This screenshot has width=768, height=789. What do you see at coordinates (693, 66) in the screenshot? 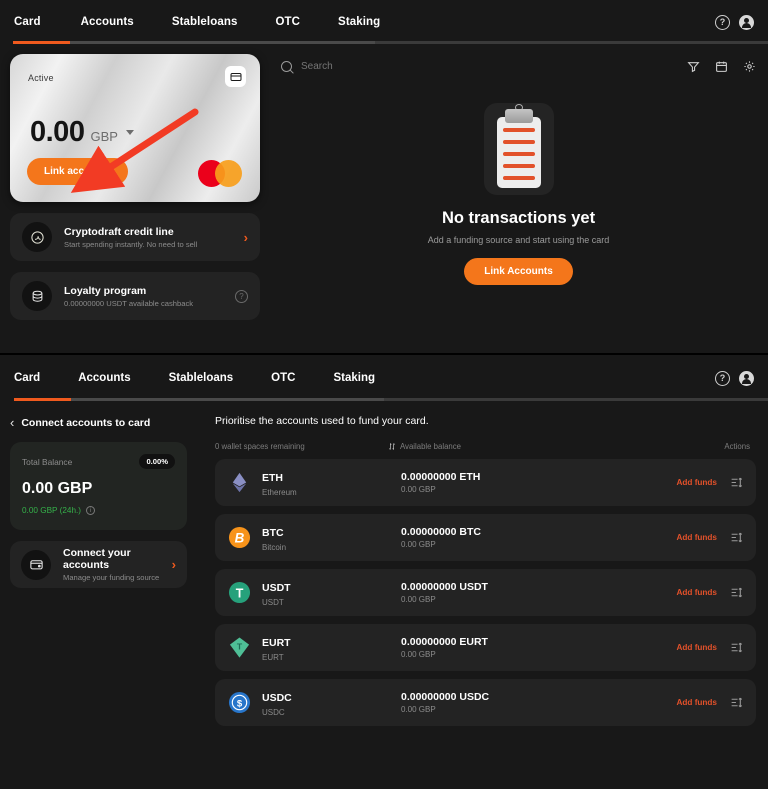
I see `filter-icon` at bounding box center [693, 66].